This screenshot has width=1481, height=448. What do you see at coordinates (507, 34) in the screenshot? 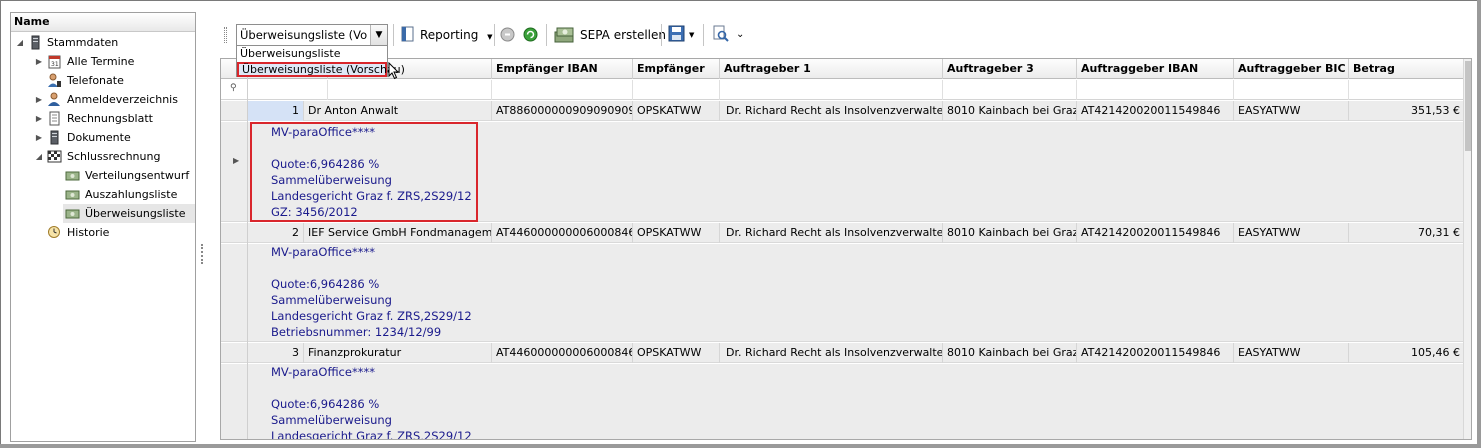
I see `stop-icon` at bounding box center [507, 34].